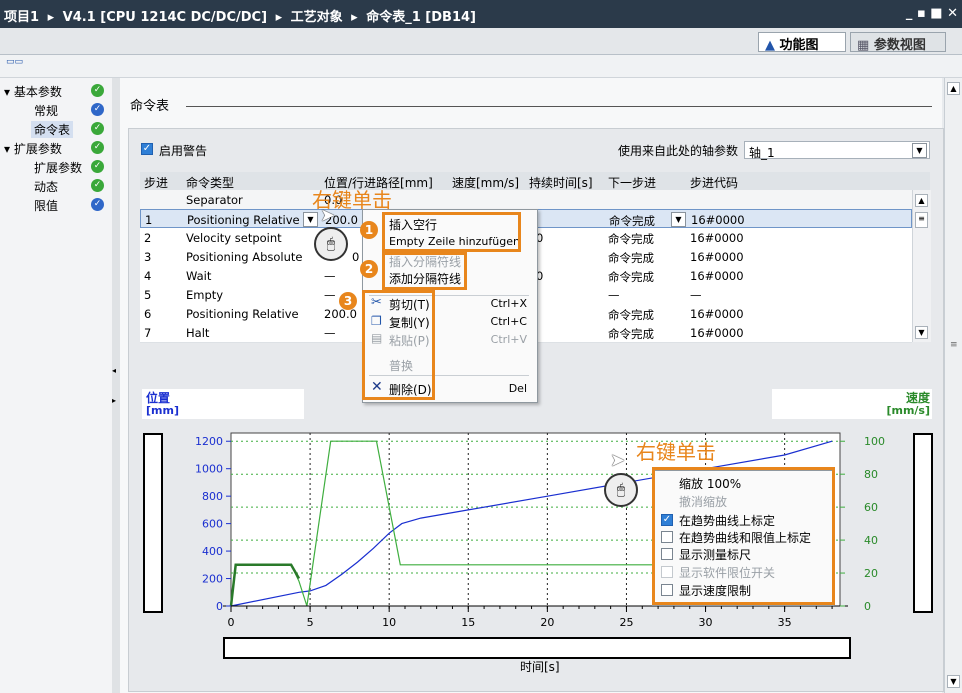  Describe the element at coordinates (468, 622) in the screenshot. I see `x-tick-label: 15` at that location.